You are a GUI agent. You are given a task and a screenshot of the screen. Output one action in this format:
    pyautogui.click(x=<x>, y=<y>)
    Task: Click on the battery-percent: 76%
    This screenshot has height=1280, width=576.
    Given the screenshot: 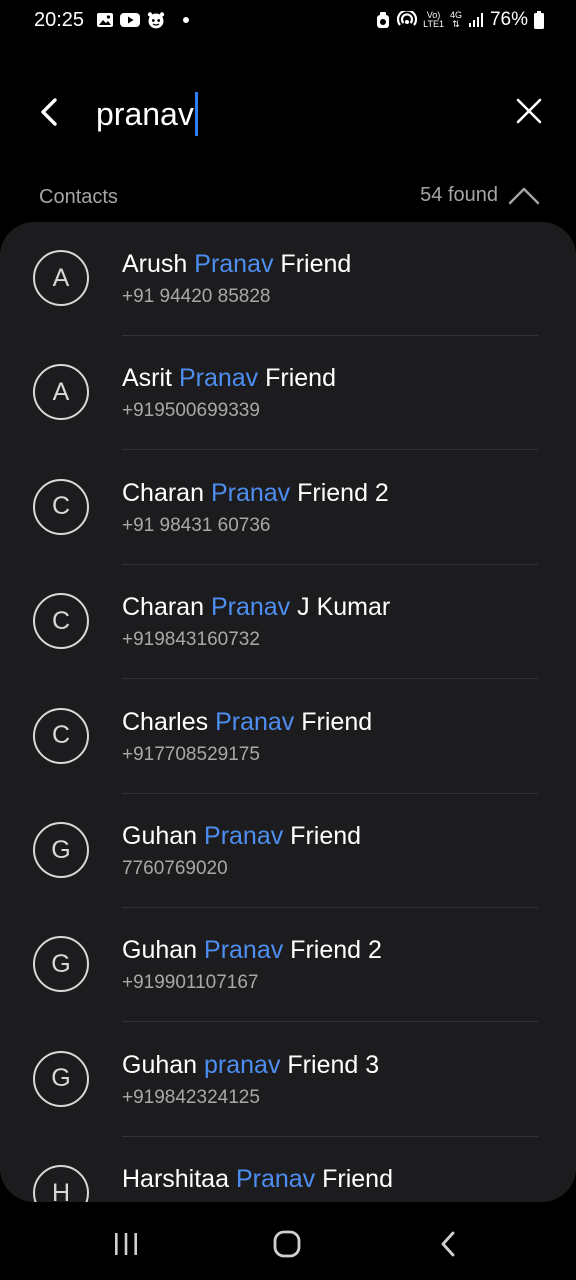 What is the action you would take?
    pyautogui.click(x=508, y=19)
    